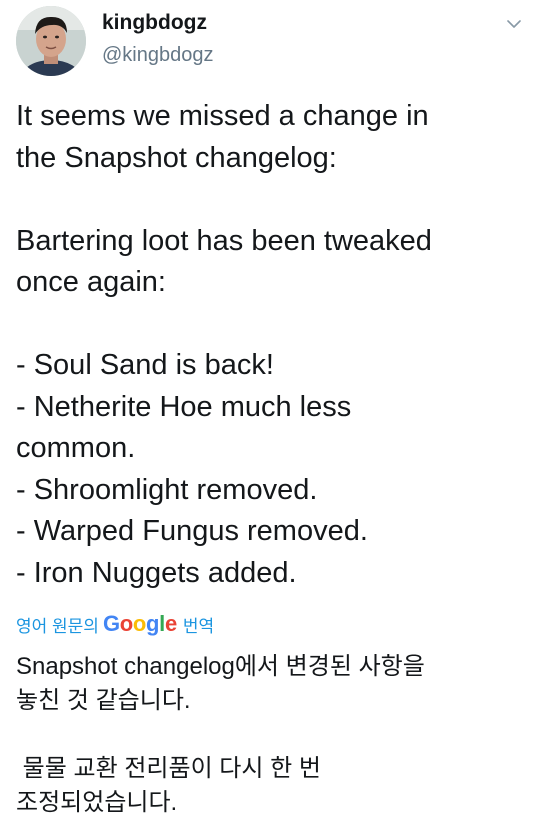 Image resolution: width=540 pixels, height=827 pixels. I want to click on google-logo: Google, so click(140, 624).